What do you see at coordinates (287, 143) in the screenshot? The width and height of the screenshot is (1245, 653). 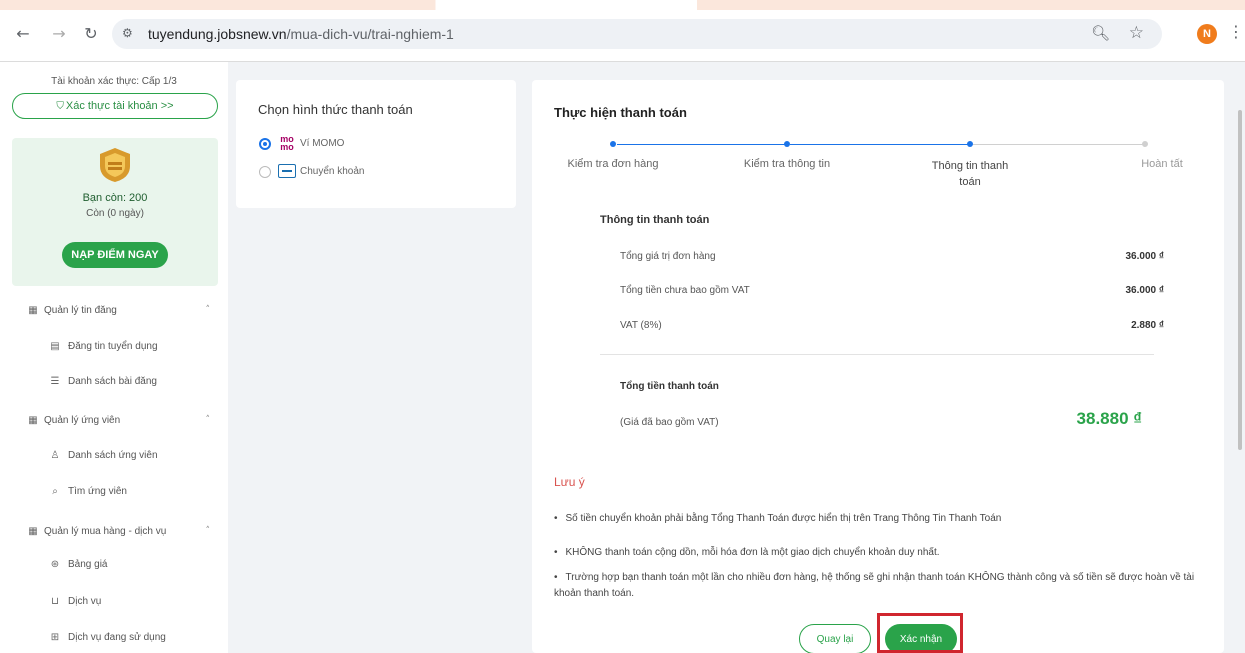 I see `momo-logo-icon: mo mo` at bounding box center [287, 143].